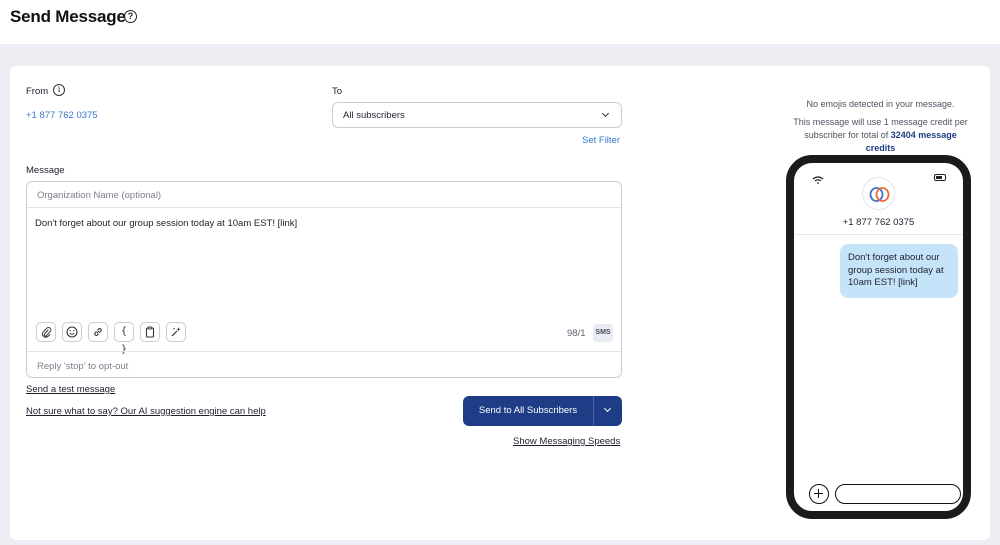 This screenshot has height=545, width=1000. What do you see at coordinates (45, 170) in the screenshot?
I see `message-label: Message` at bounding box center [45, 170].